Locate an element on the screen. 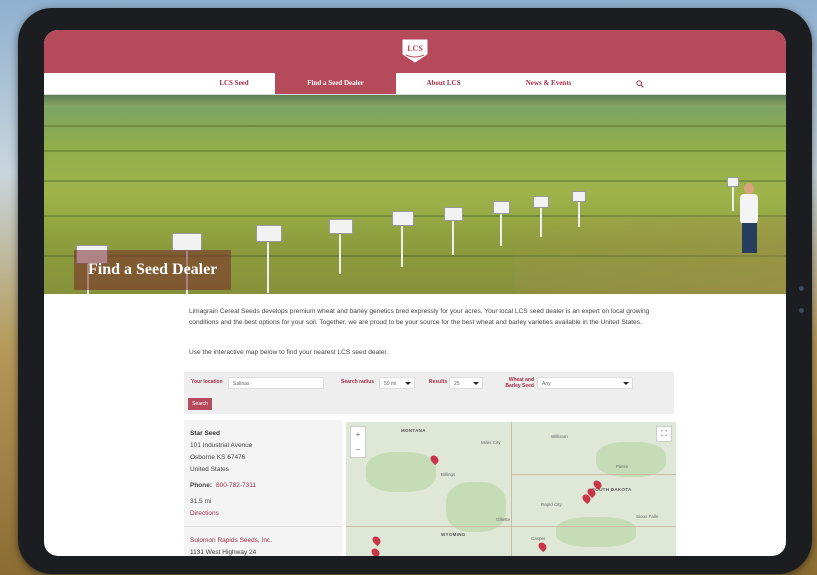 This screenshot has width=817, height=575. radius-value: 50 mi is located at coordinates (390, 384).